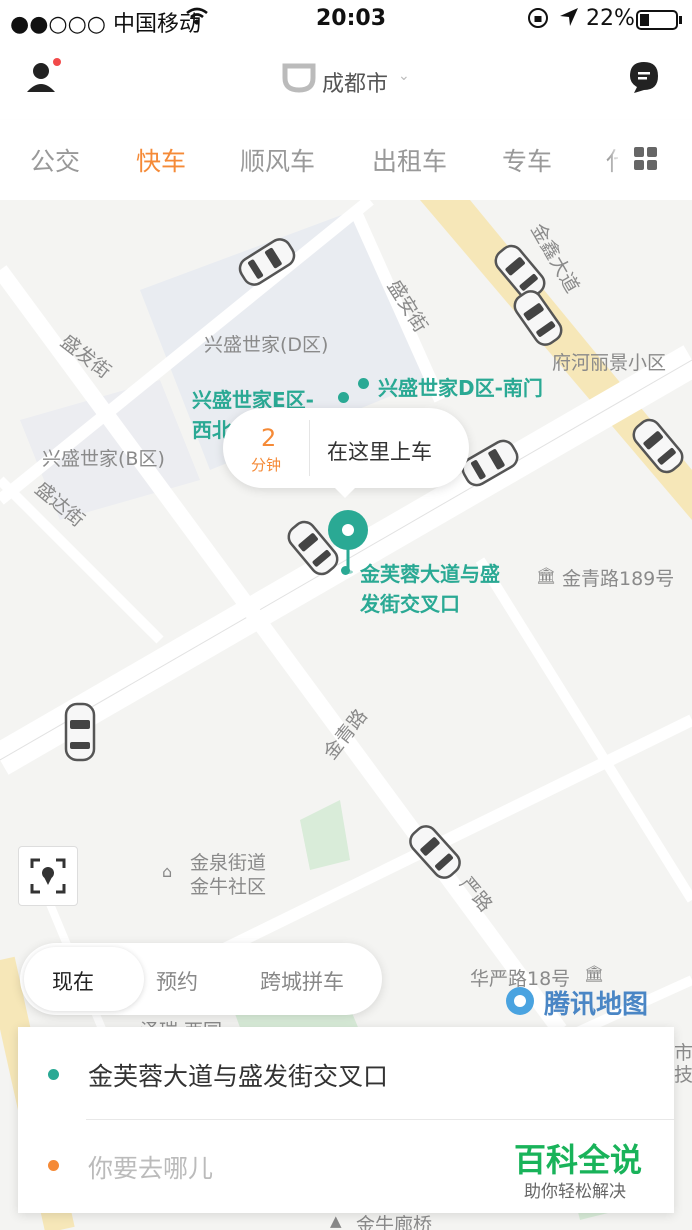  Describe the element at coordinates (55, 160) in the screenshot. I see `tab-bus: 公交` at that location.